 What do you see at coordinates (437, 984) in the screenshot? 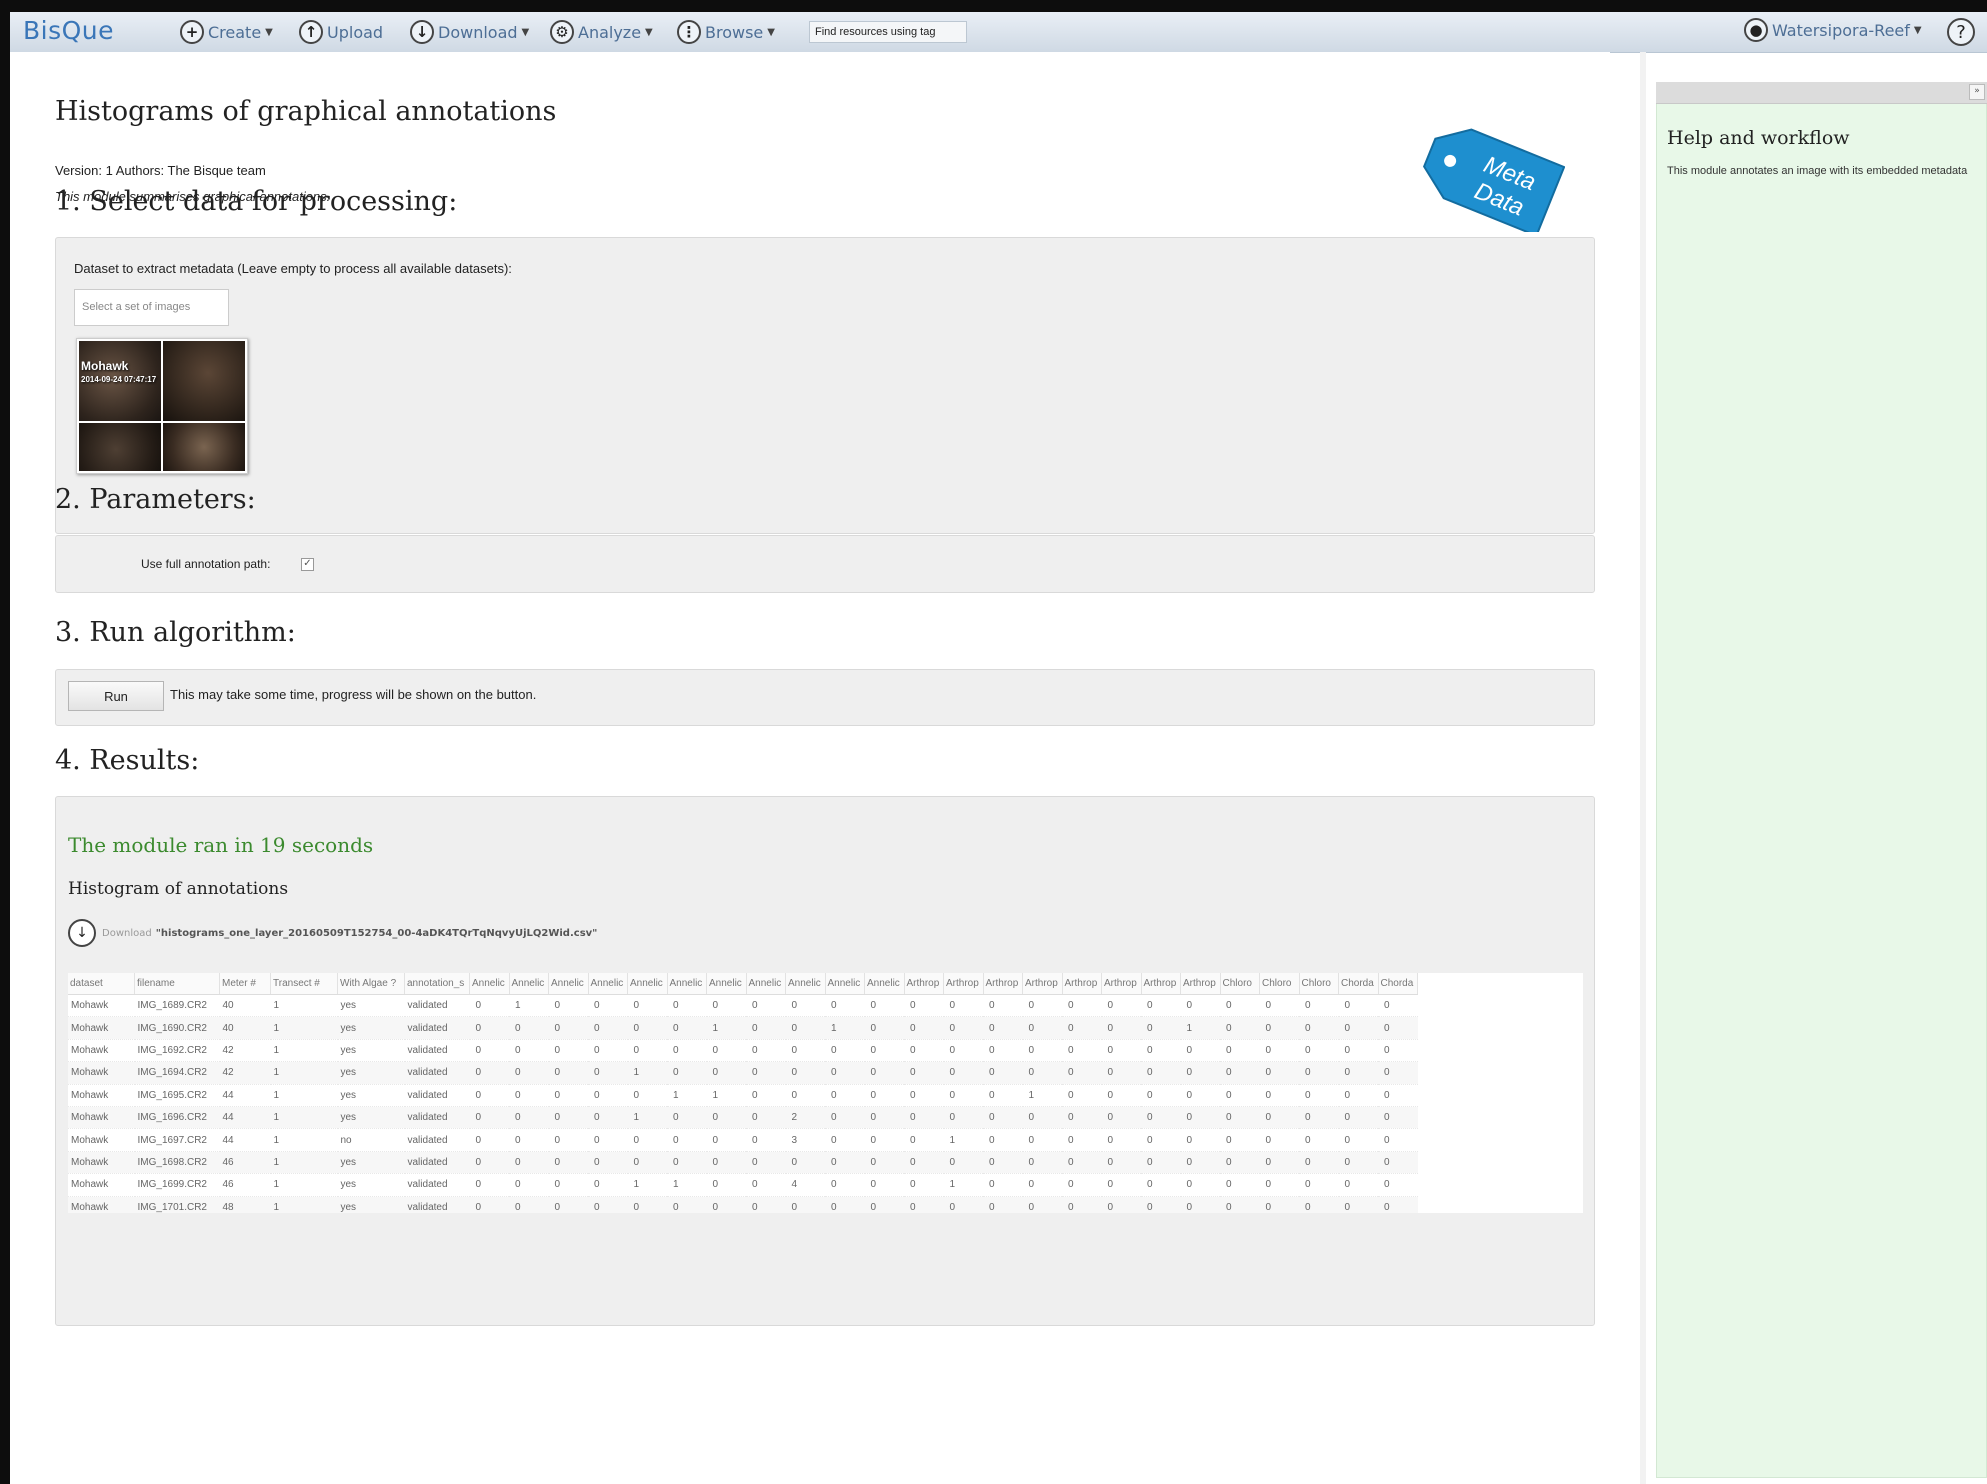
I see `table-header-cell: annotation_s` at bounding box center [437, 984].